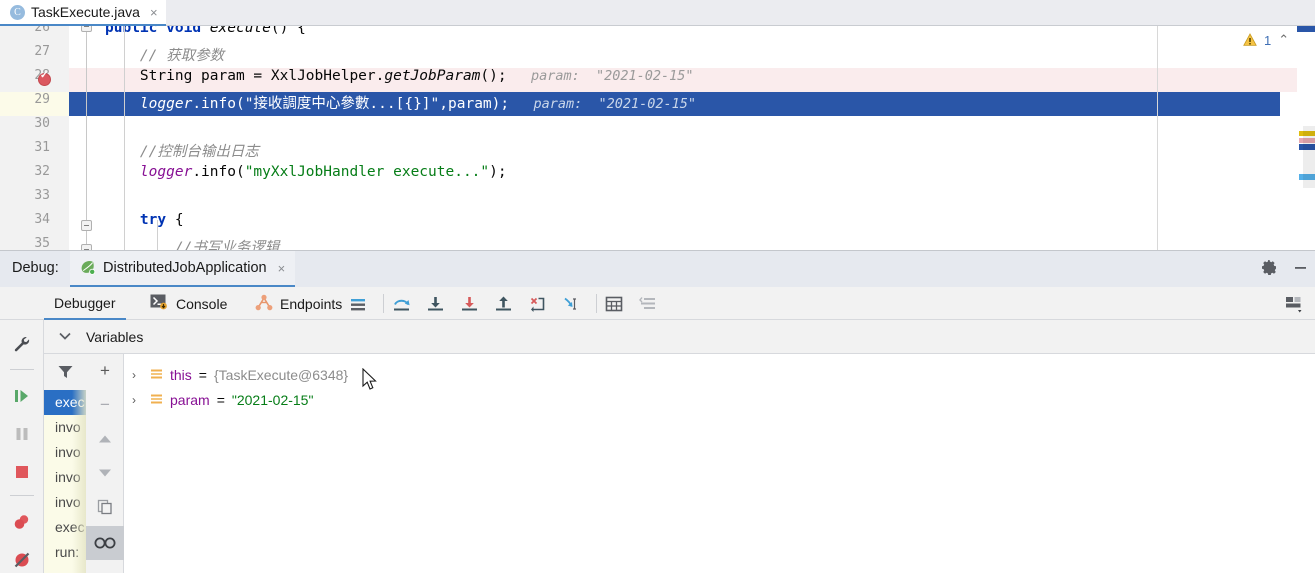  Describe the element at coordinates (42, 123) in the screenshot. I see `line-number: 30` at that location.